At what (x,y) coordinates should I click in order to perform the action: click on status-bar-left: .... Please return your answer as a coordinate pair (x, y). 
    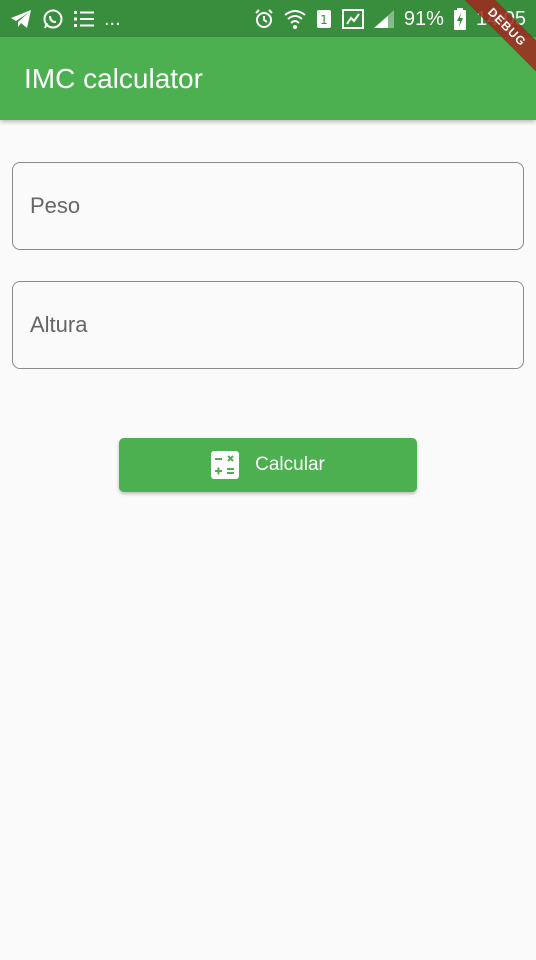
    Looking at the image, I should click on (65, 19).